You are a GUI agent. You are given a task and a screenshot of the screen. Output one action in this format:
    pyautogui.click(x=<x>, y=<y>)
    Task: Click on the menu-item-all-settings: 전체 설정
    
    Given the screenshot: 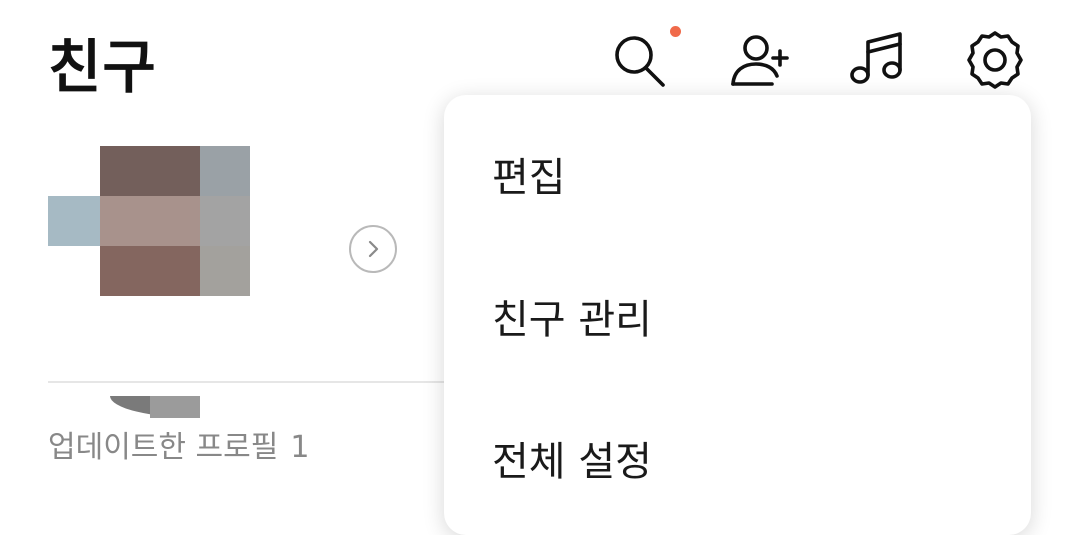 What is the action you would take?
    pyautogui.click(x=572, y=458)
    